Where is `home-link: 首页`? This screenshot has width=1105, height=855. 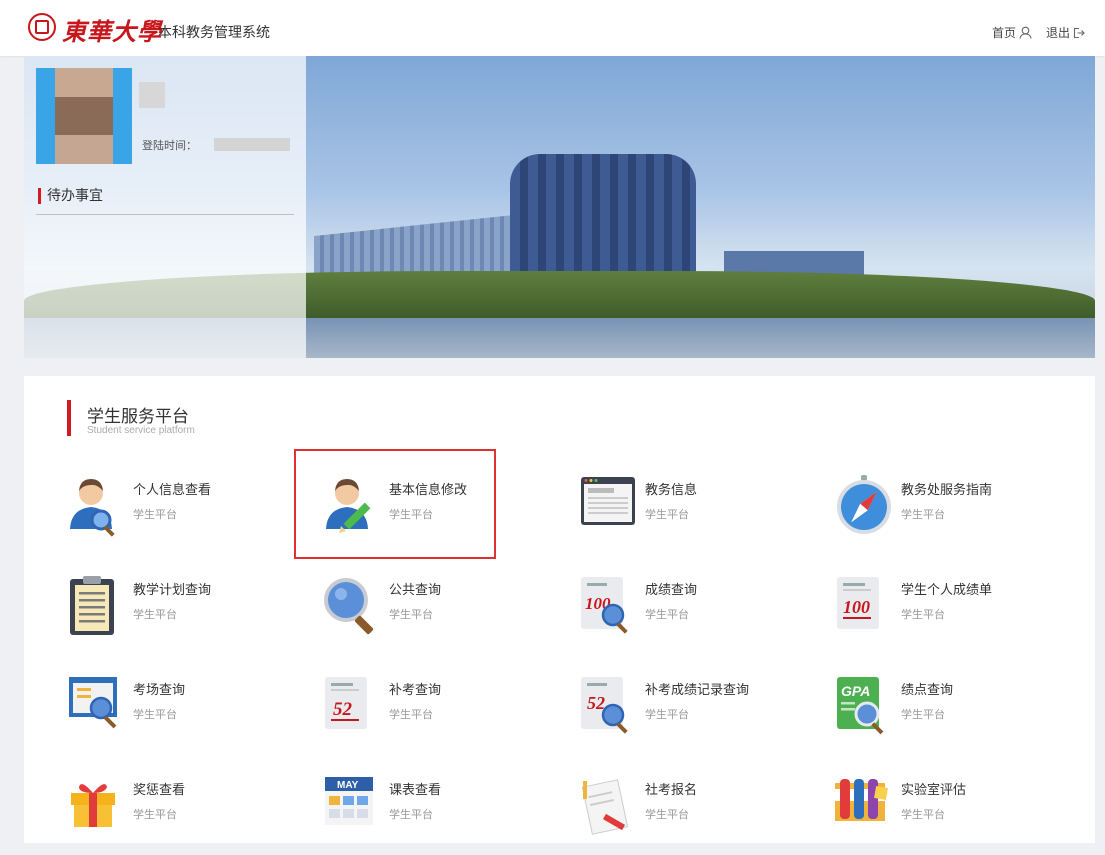
home-link: 首页 is located at coordinates (1012, 32).